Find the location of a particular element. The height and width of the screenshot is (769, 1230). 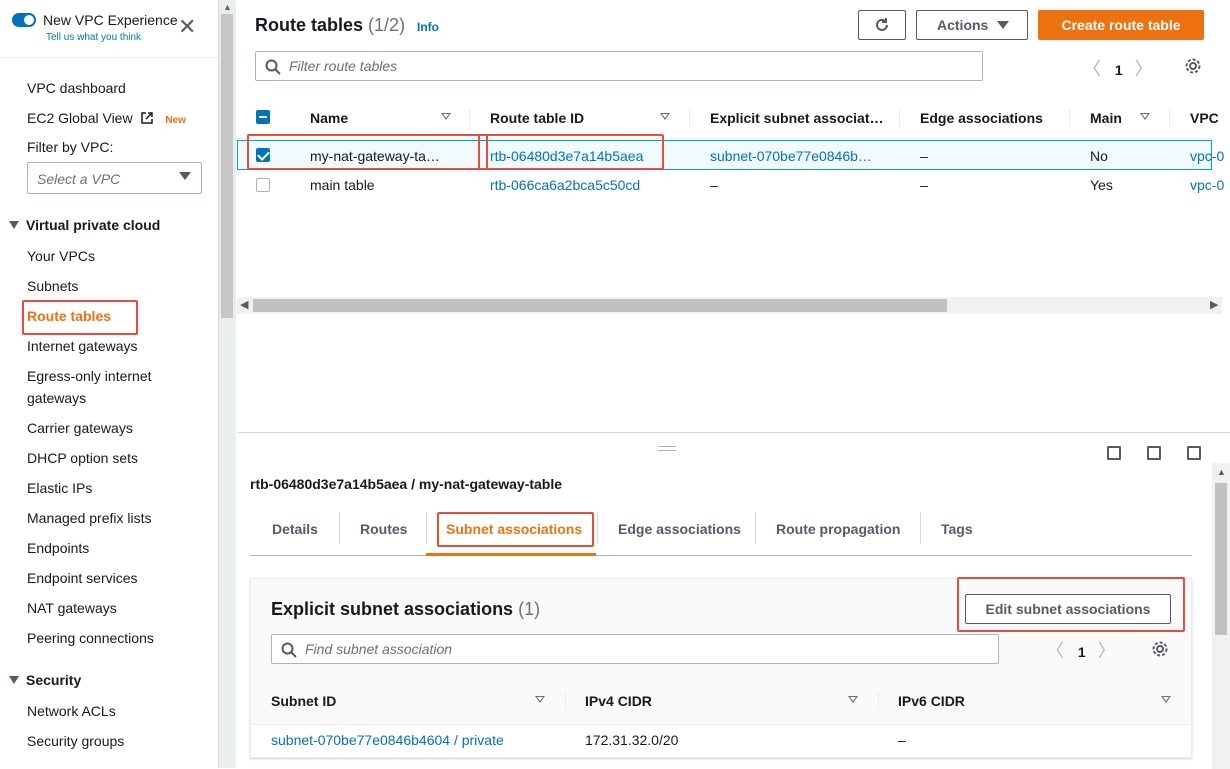

maximize-icon is located at coordinates (1194, 453).